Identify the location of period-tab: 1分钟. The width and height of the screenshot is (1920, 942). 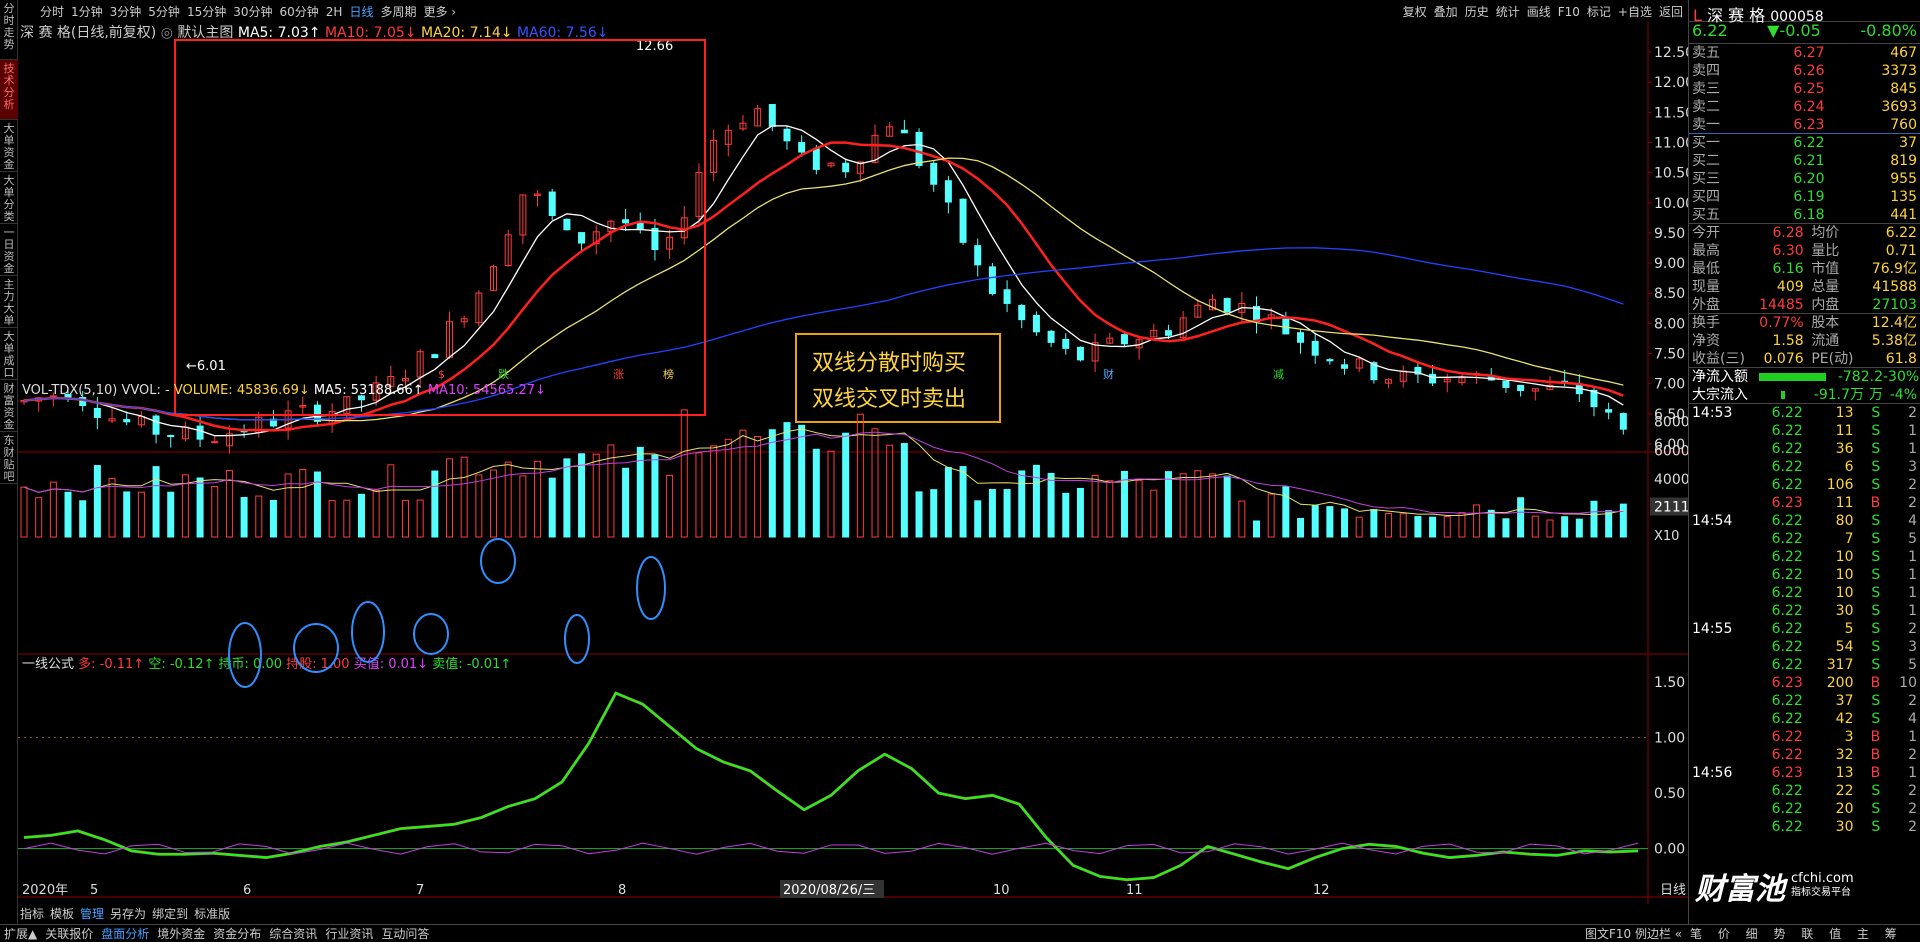
(87, 12).